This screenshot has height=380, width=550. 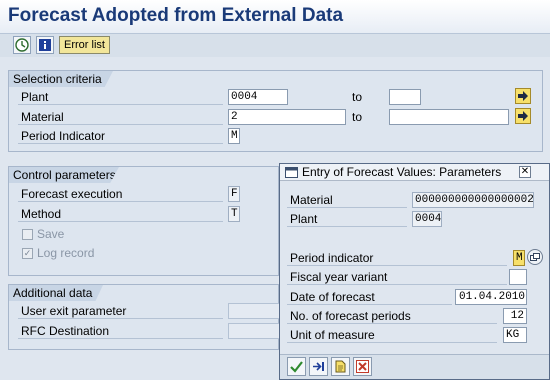 I want to click on material-to-input, so click(x=449, y=117).